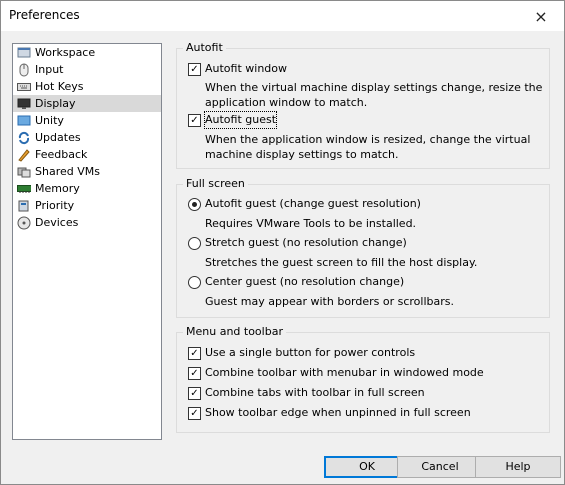 The image size is (565, 485). What do you see at coordinates (440, 467) in the screenshot?
I see `cancel-button: Cancel` at bounding box center [440, 467].